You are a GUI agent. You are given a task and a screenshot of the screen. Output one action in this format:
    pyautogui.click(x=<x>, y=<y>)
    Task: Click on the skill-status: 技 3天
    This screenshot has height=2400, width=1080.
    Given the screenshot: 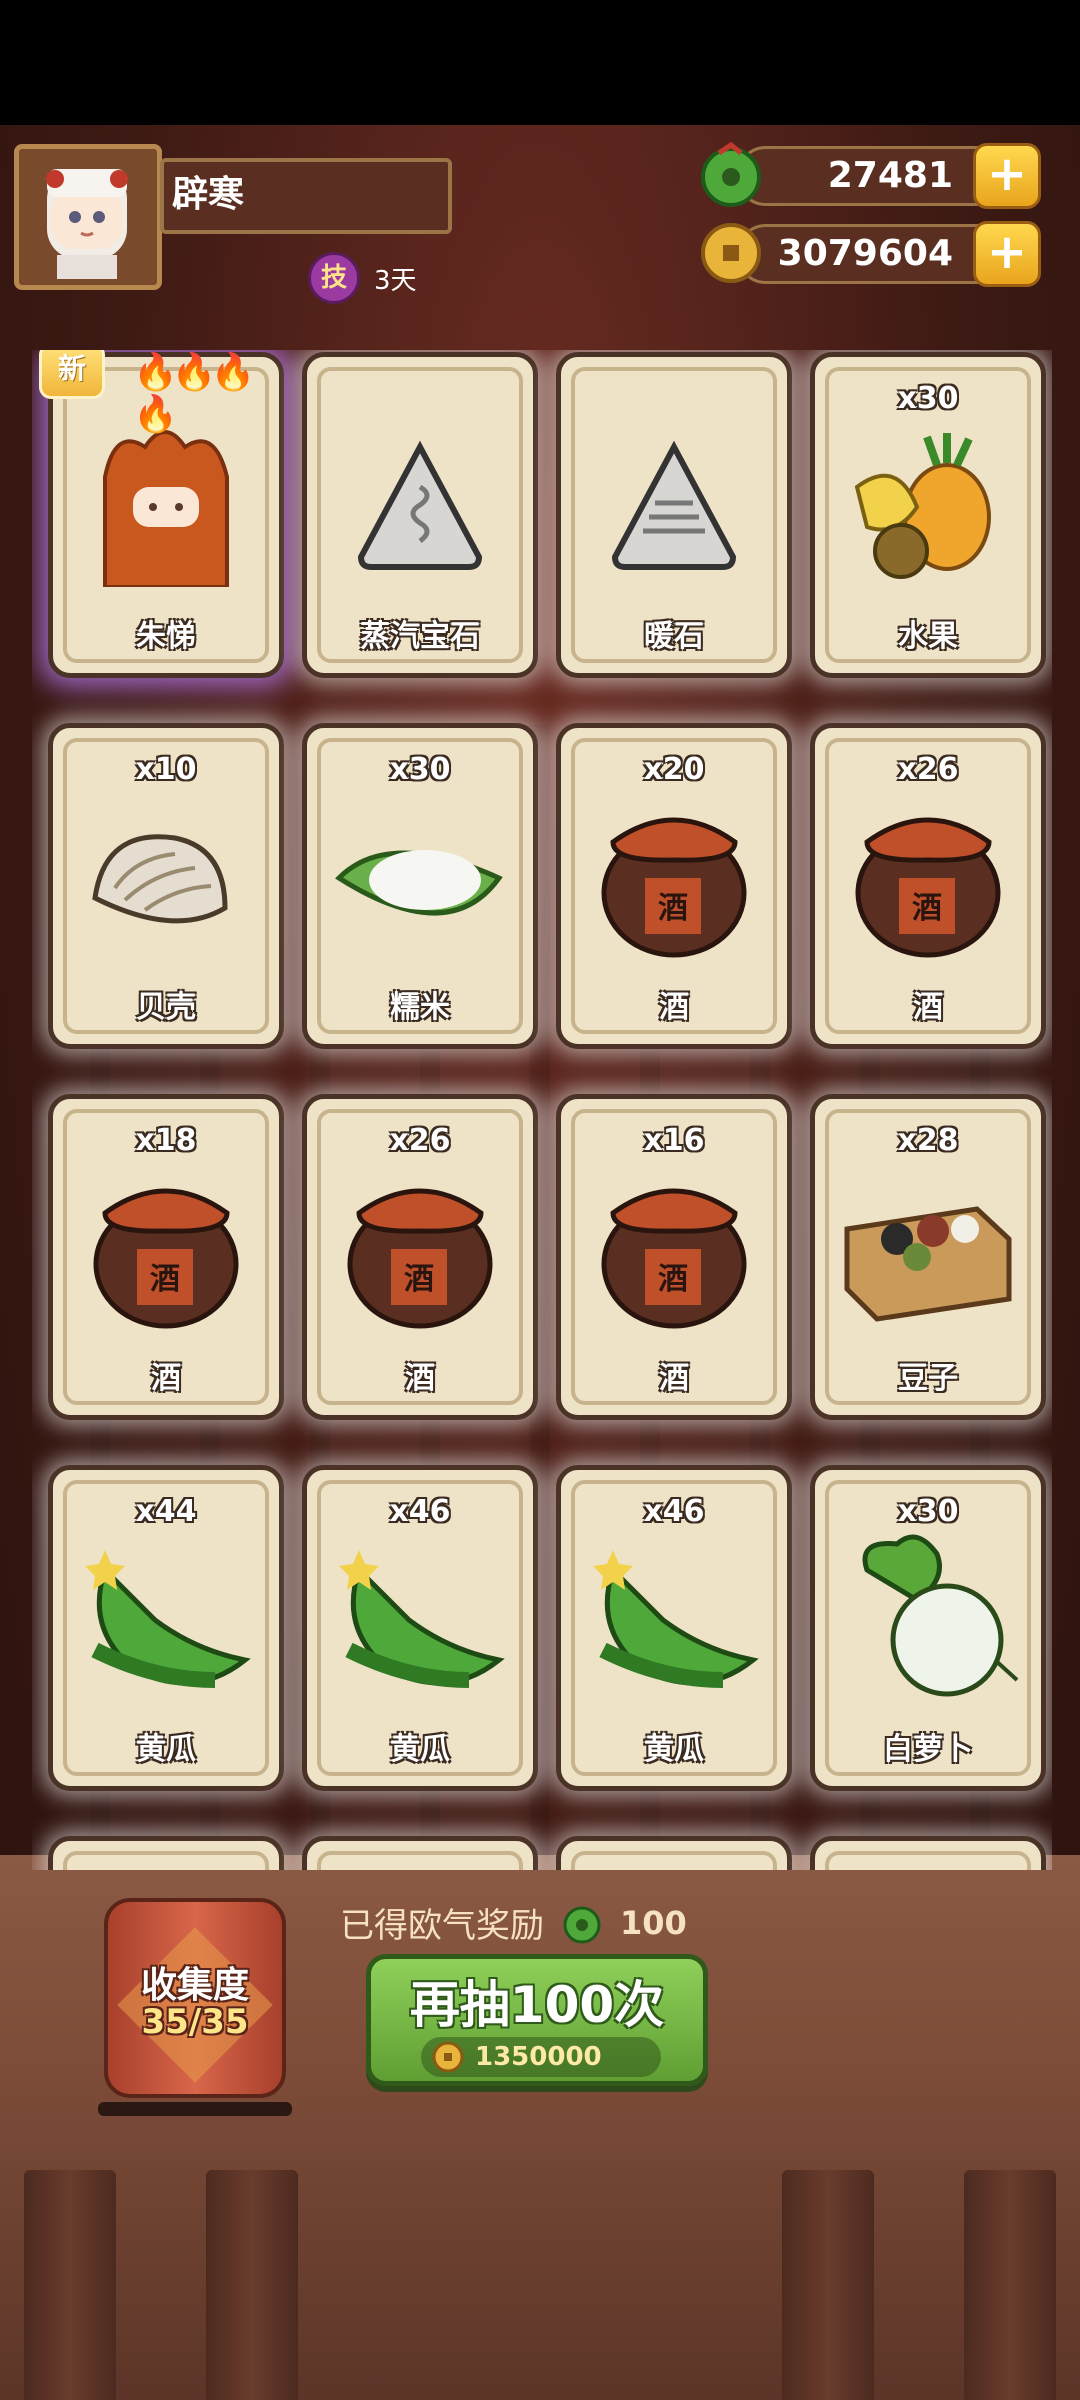 What is the action you would take?
    pyautogui.click(x=362, y=278)
    